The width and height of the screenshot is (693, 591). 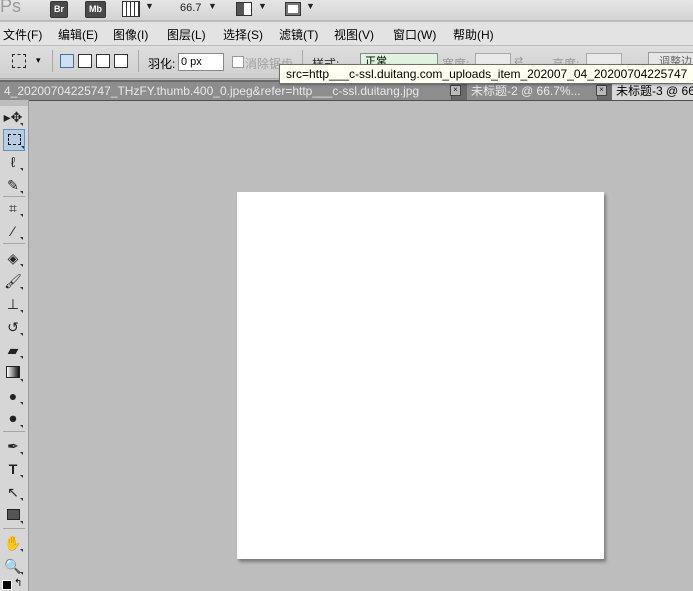 What do you see at coordinates (149, 6) in the screenshot?
I see `view-extras-dropdown-icon: ▼` at bounding box center [149, 6].